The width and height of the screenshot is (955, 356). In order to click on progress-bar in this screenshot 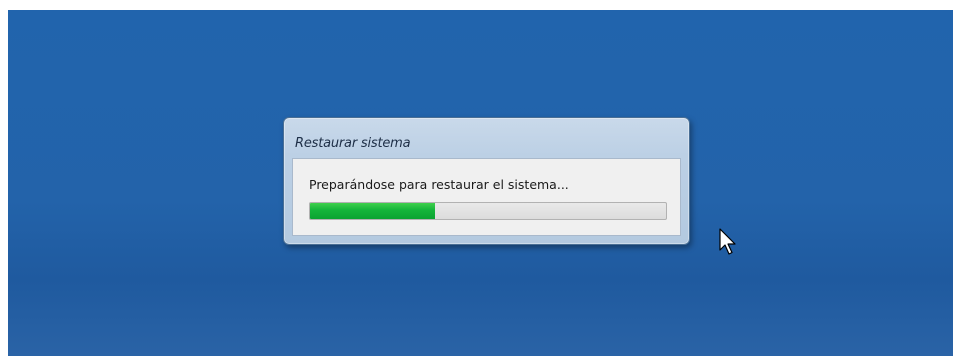, I will do `click(488, 211)`.